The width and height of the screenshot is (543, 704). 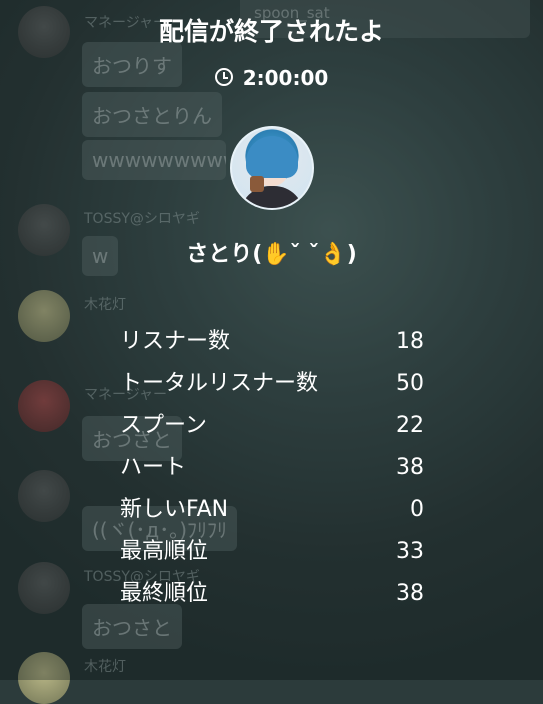 What do you see at coordinates (273, 552) in the screenshot?
I see `stat-row-highest-rank: 最高順位 33` at bounding box center [273, 552].